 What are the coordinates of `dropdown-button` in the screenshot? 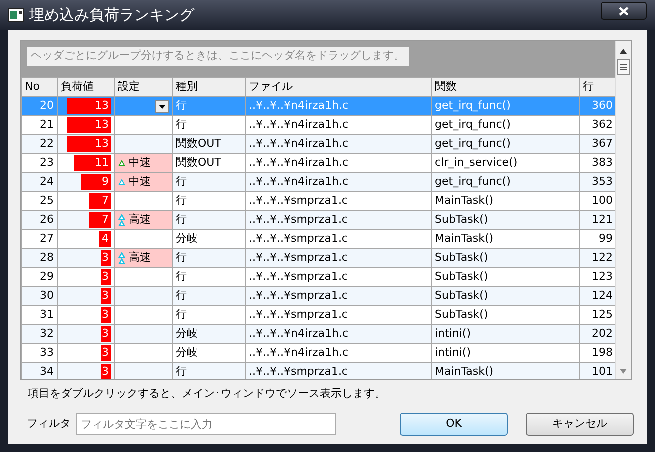 It's located at (162, 107).